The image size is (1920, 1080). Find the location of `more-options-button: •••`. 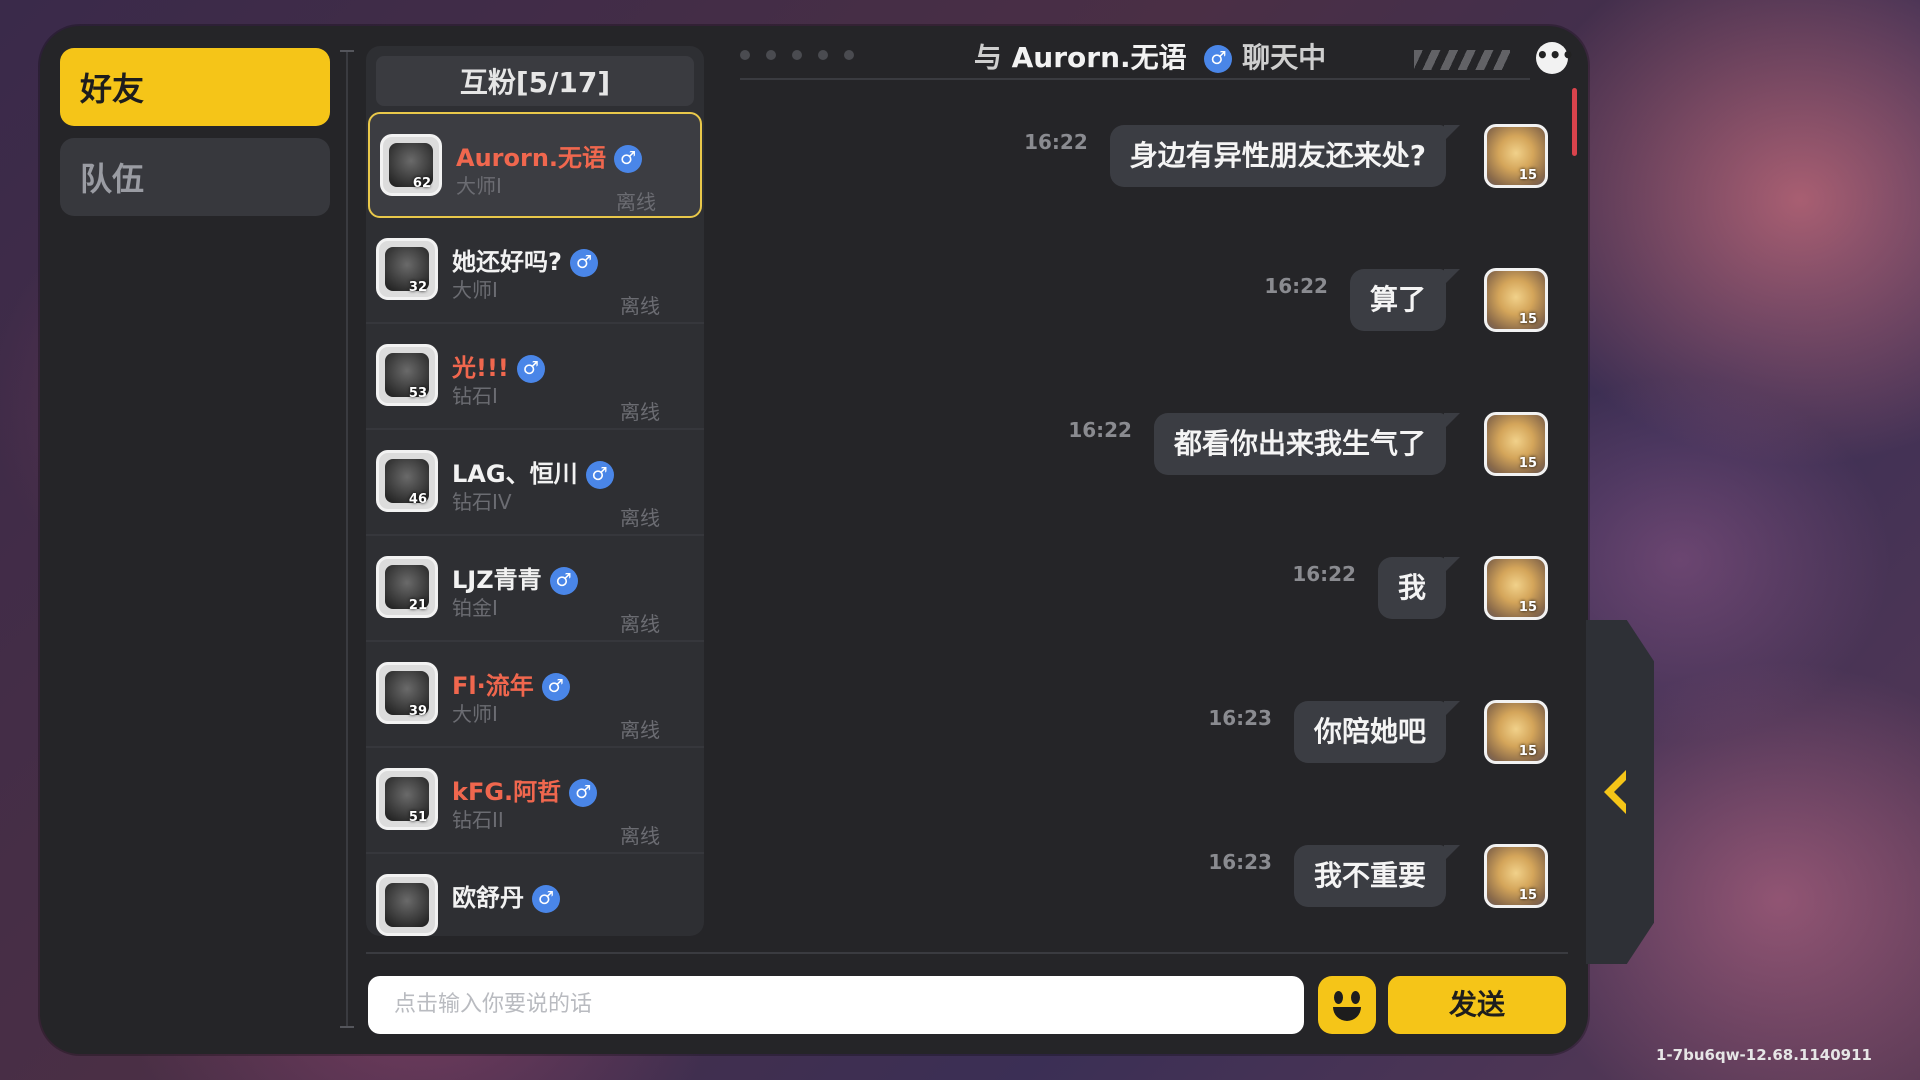

more-options-button: ••• is located at coordinates (1555, 58).